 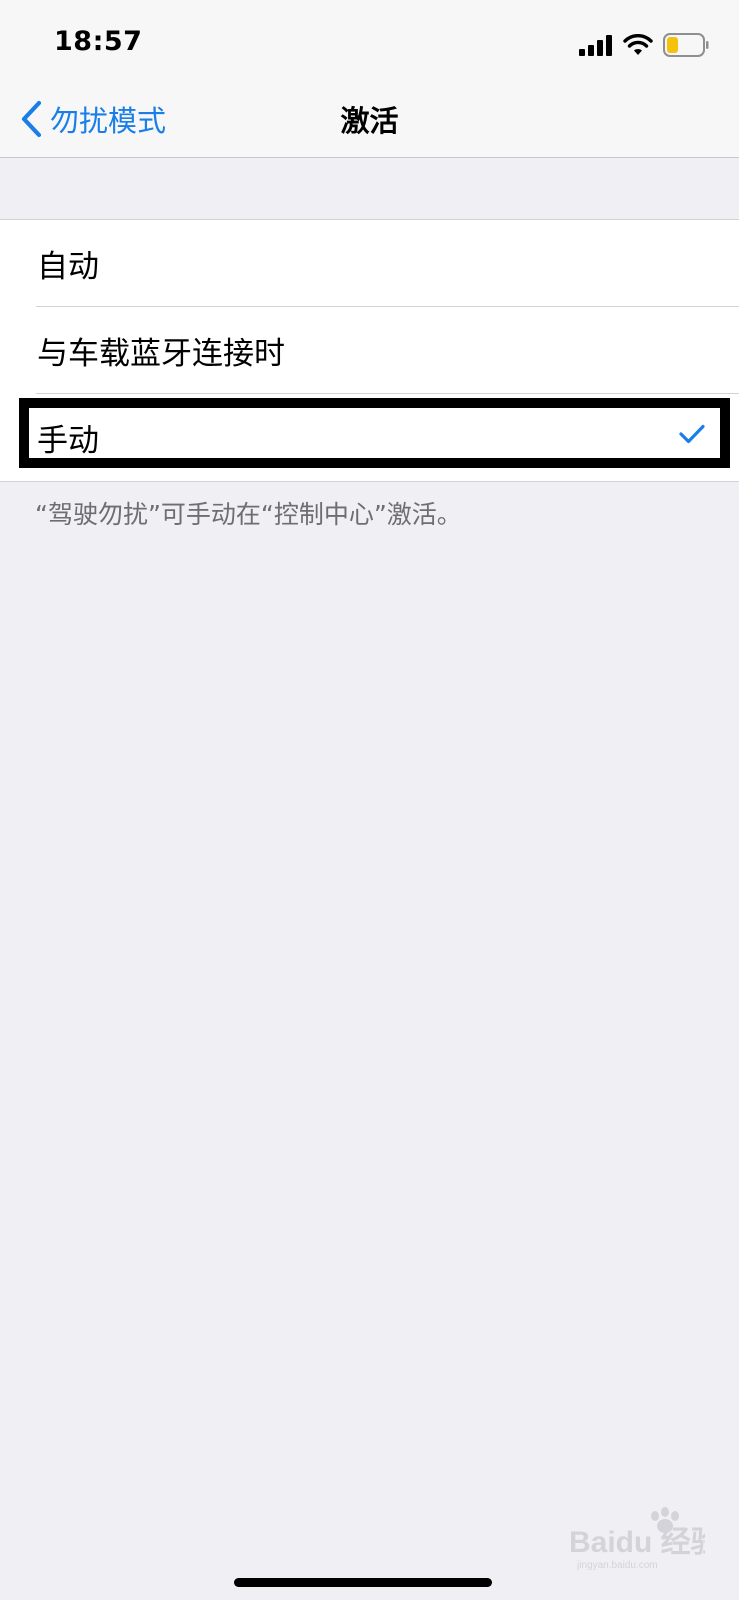 What do you see at coordinates (369, 263) in the screenshot?
I see `option-automatic: 自动` at bounding box center [369, 263].